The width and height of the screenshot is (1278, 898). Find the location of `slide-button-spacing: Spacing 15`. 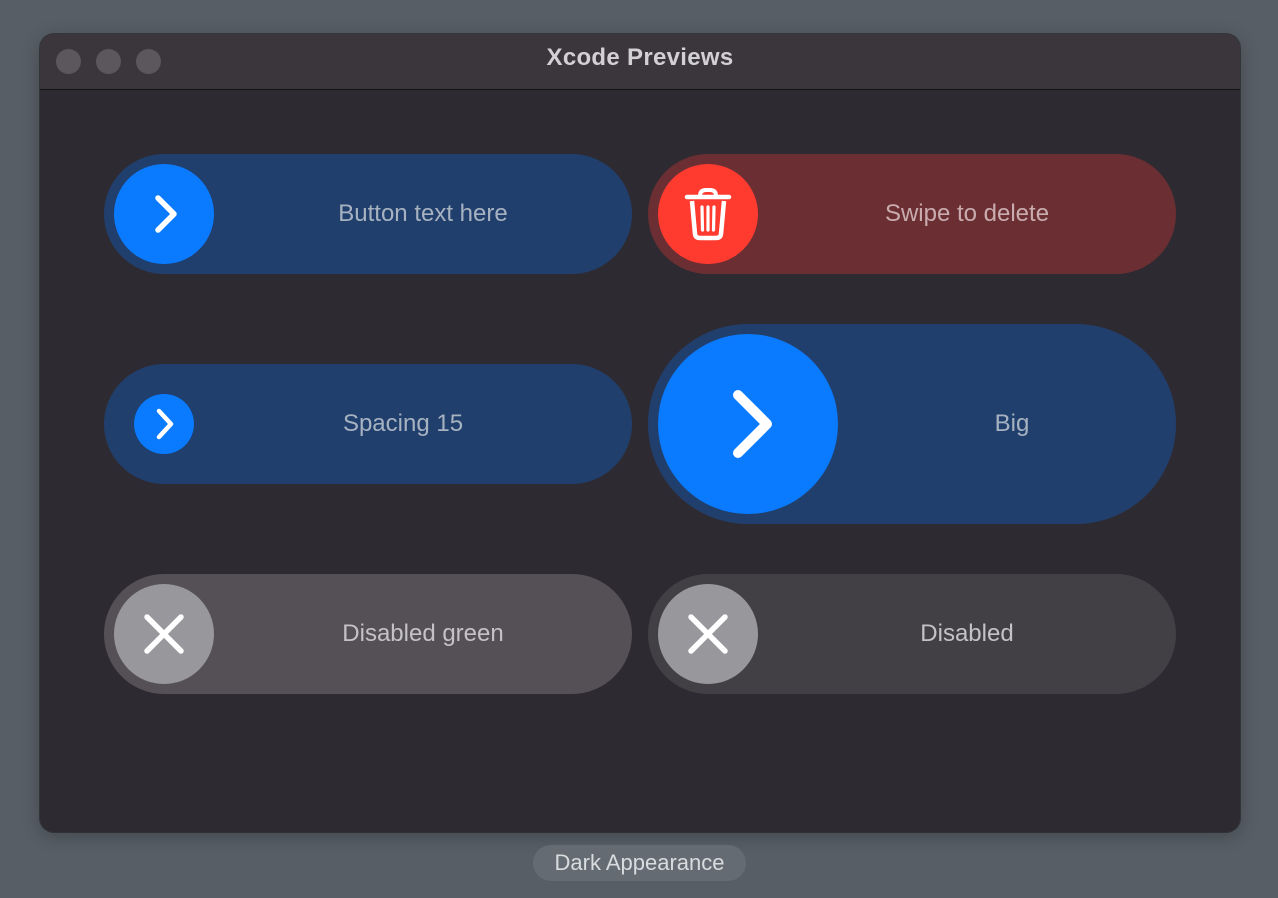

slide-button-spacing: Spacing 15 is located at coordinates (368, 424).